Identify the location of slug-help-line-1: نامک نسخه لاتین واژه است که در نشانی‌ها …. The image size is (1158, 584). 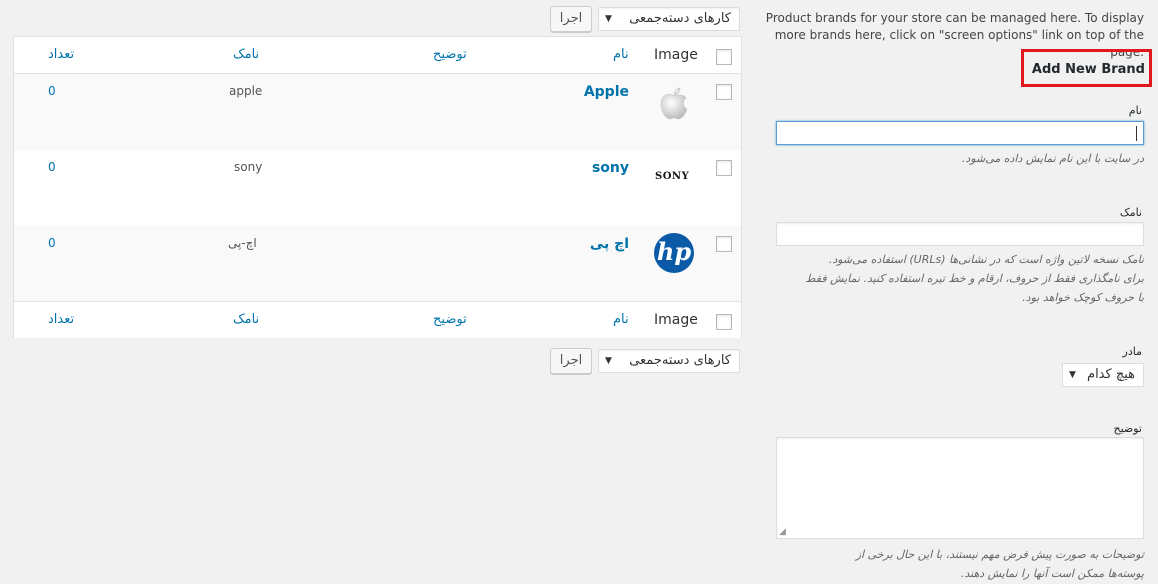
(986, 259).